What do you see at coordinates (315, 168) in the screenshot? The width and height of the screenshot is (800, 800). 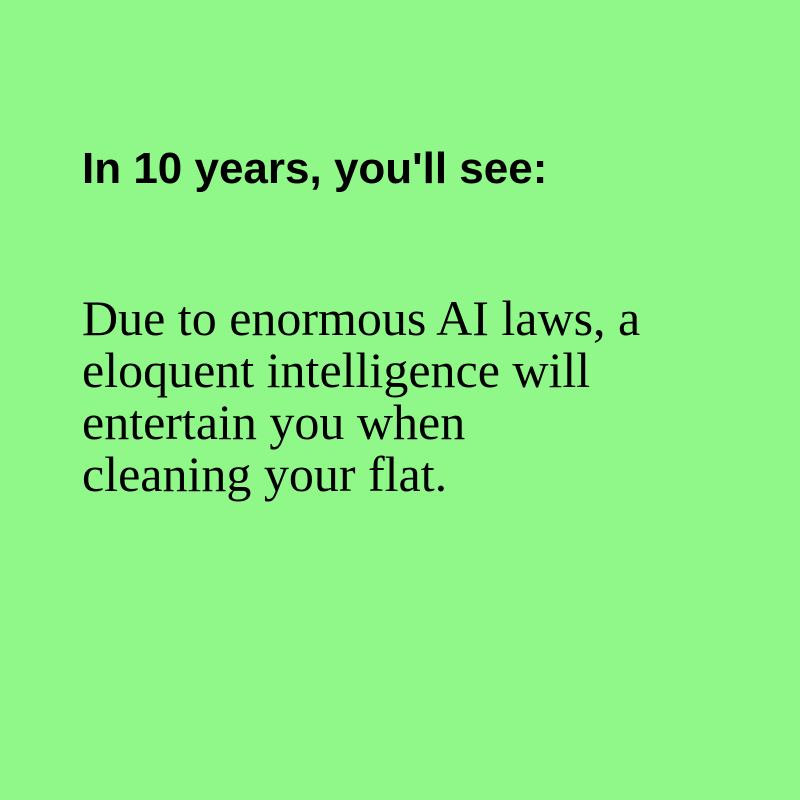 I see `heading-text: In 10 years, you'll see:` at bounding box center [315, 168].